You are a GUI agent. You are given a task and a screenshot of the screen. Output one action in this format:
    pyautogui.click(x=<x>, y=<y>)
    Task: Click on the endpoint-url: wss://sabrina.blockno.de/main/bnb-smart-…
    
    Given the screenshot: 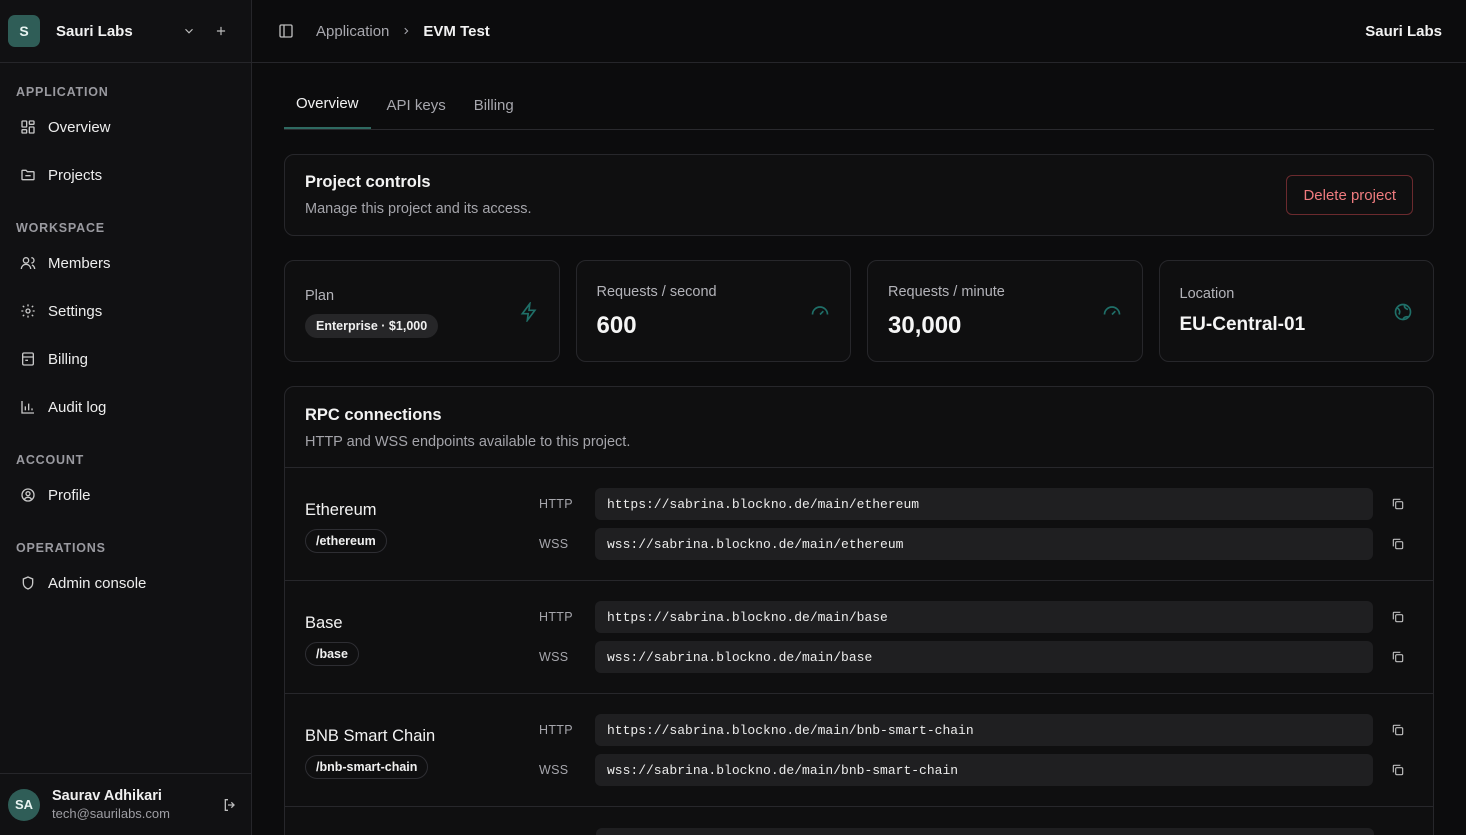 What is the action you would take?
    pyautogui.click(x=984, y=770)
    